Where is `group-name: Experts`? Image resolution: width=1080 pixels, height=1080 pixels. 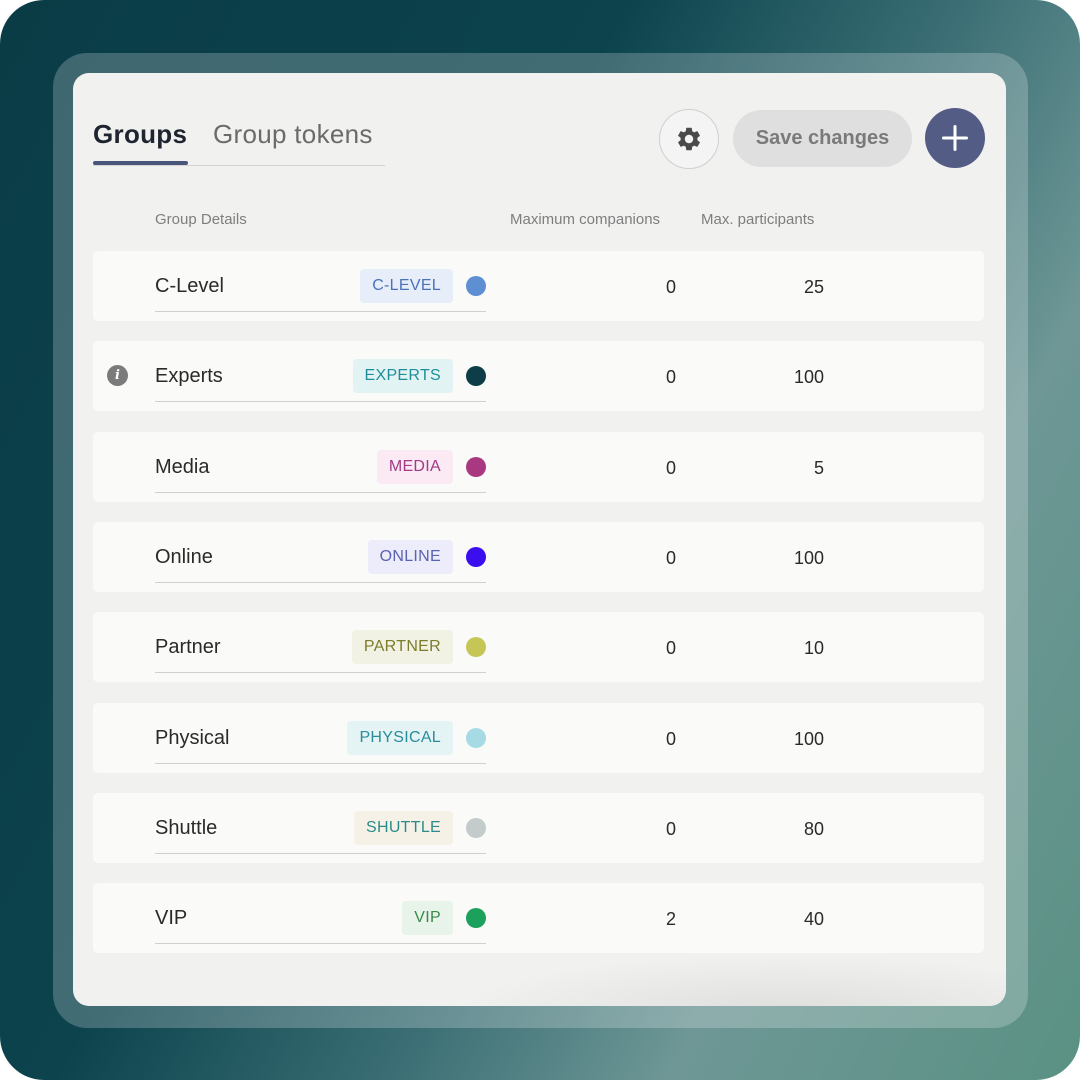
group-name: Experts is located at coordinates (189, 376).